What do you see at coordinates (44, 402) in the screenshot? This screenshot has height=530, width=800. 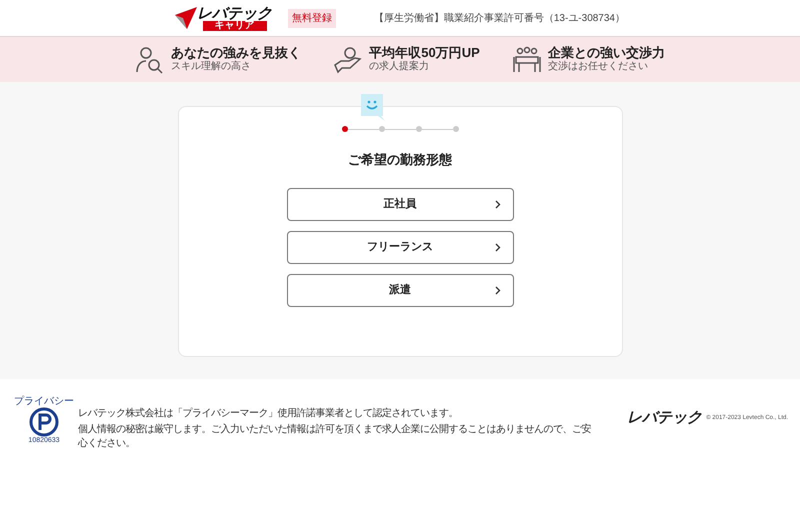 I see `privacy-mark-label: プライバシー` at bounding box center [44, 402].